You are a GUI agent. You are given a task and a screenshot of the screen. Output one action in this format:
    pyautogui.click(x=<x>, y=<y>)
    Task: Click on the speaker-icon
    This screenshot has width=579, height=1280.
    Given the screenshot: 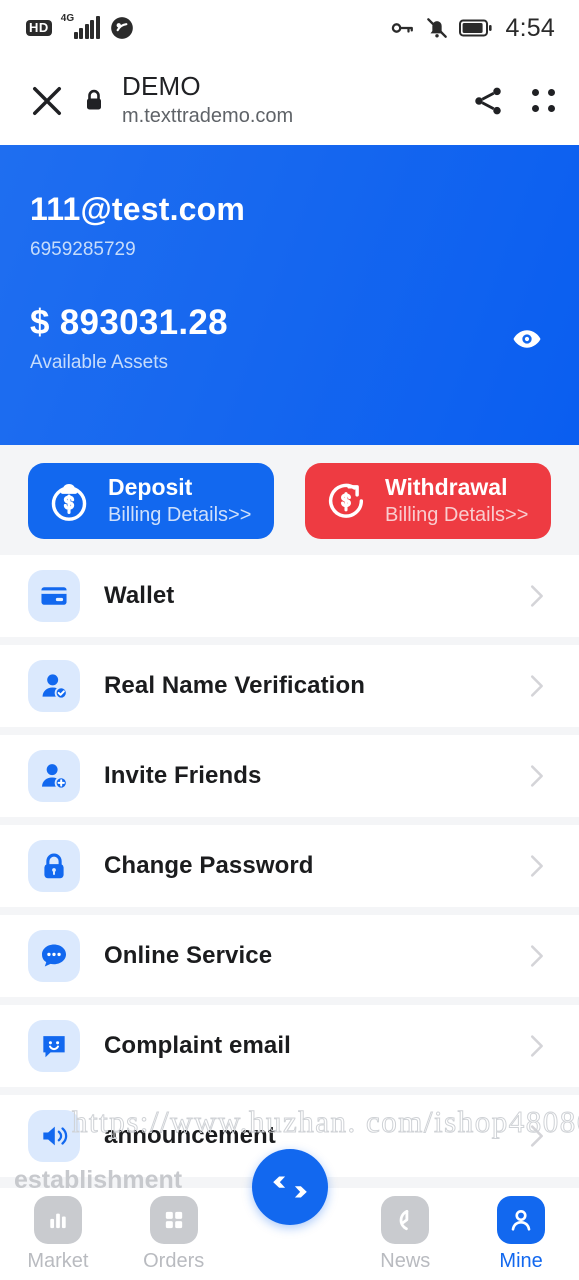 What is the action you would take?
    pyautogui.click(x=54, y=1136)
    